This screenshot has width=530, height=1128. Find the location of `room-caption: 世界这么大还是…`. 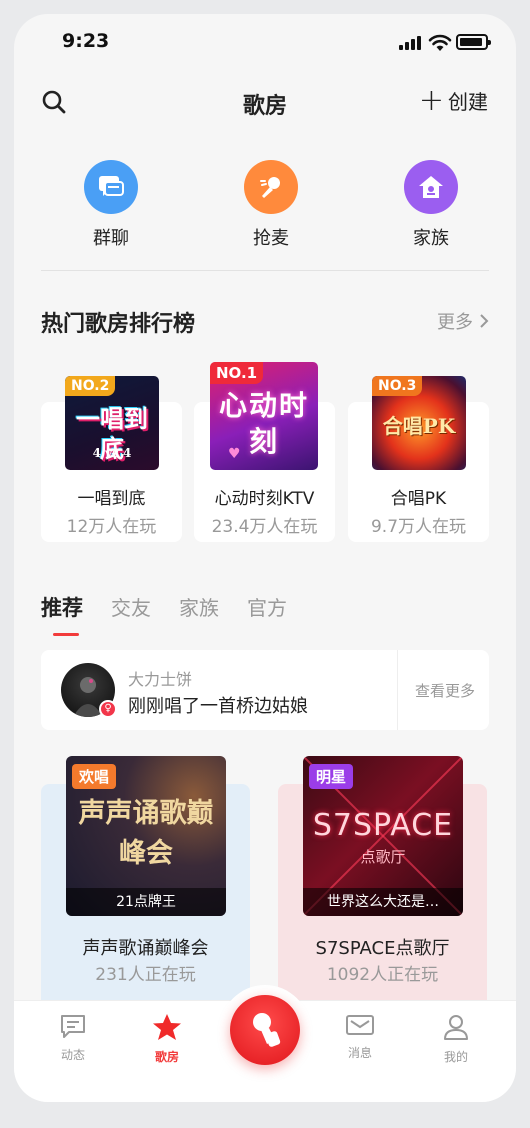

room-caption: 世界这么大还是… is located at coordinates (383, 902).